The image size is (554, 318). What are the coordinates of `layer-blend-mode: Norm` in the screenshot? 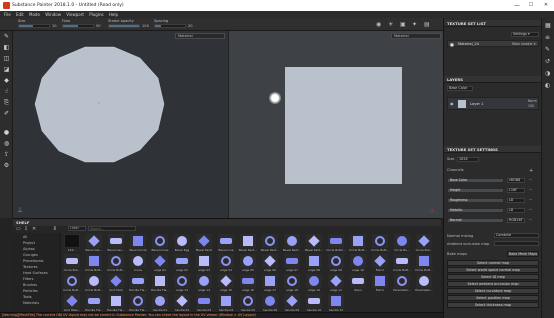 It's located at (532, 101).